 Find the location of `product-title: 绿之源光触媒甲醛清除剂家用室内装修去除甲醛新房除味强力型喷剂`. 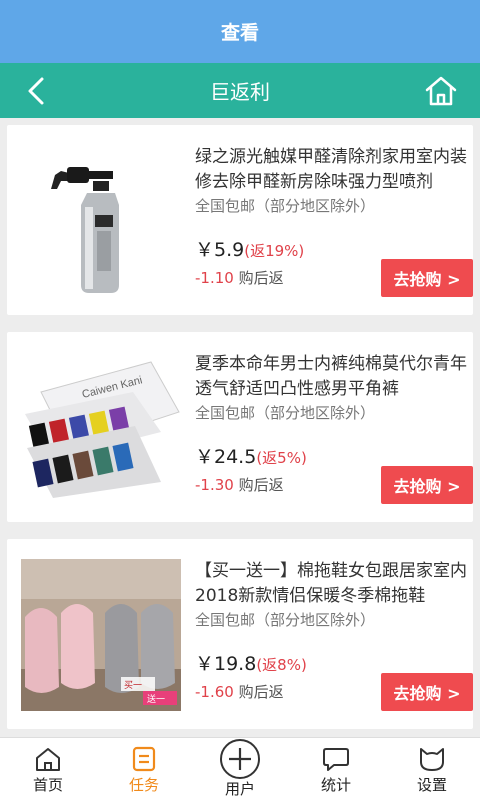

product-title: 绿之源光触媒甲醛清除剂家用室内装修去除甲醛新房除味强力型喷剂 is located at coordinates (332, 170).